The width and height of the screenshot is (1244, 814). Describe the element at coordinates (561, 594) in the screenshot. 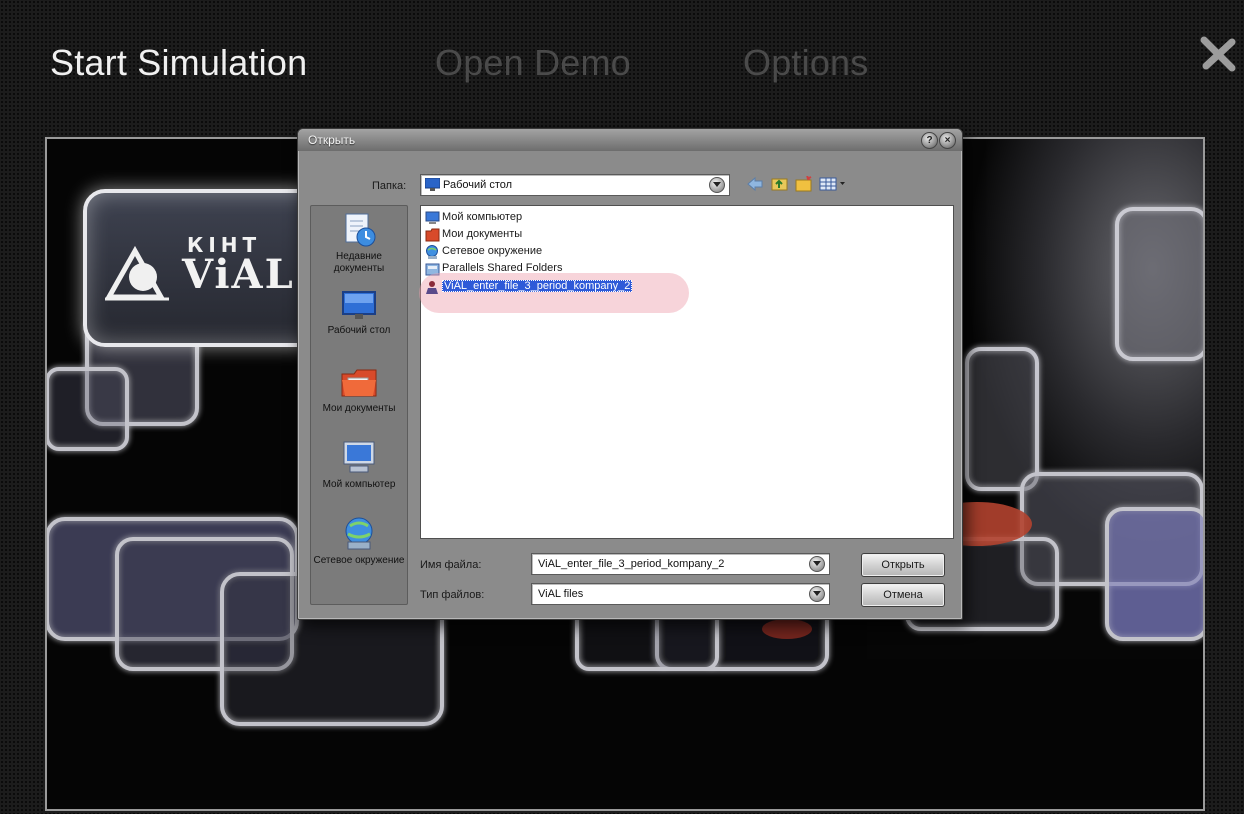

I see `filetype-value: ViAL files` at that location.